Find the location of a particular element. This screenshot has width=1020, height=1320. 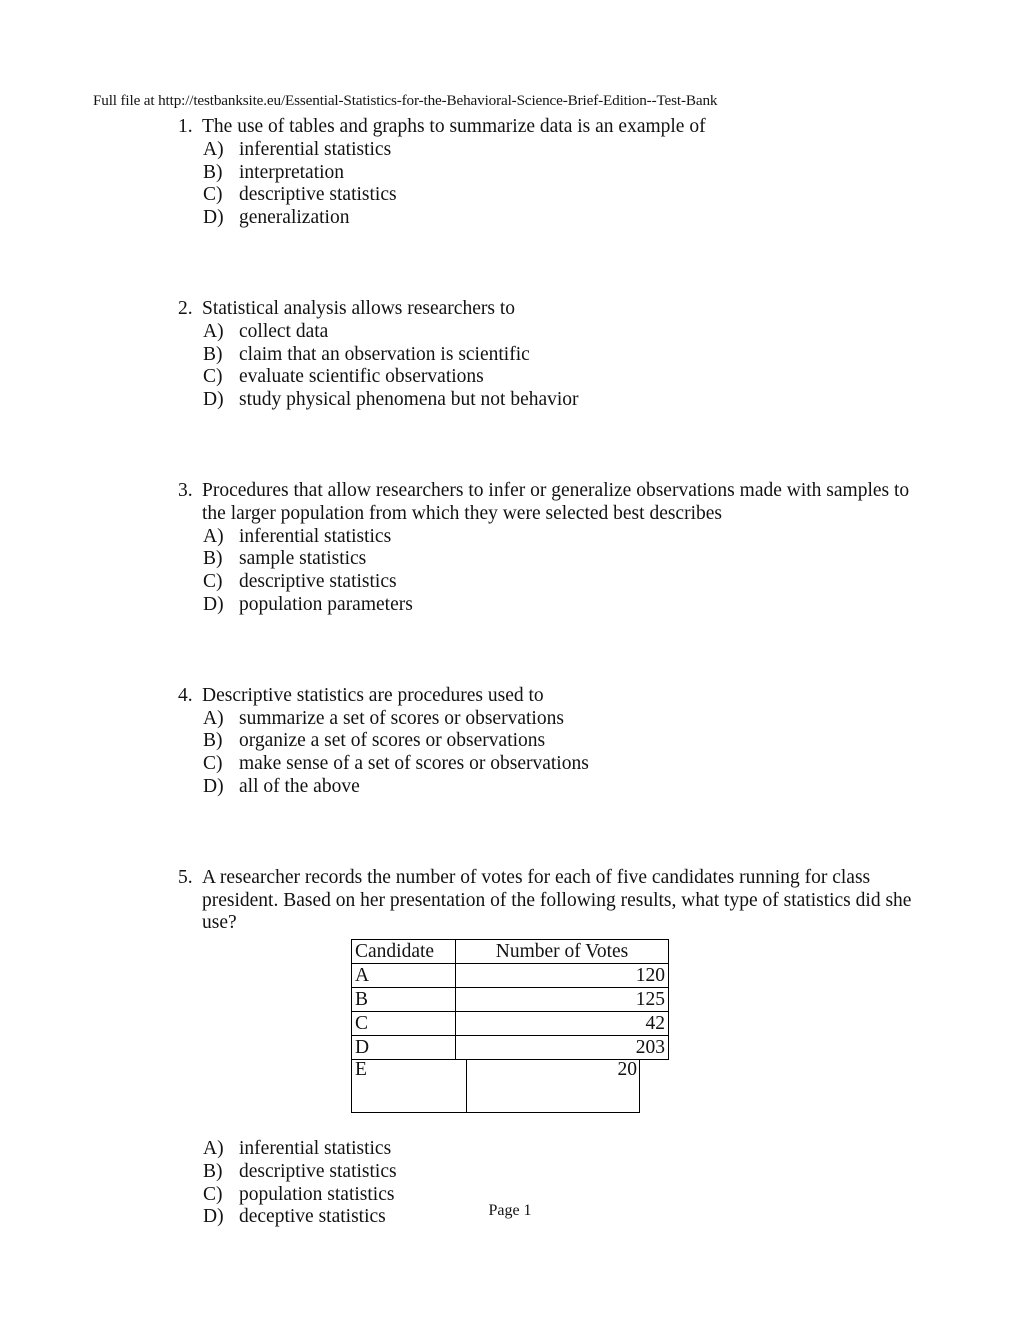

cell-candidate: D is located at coordinates (403, 1048).